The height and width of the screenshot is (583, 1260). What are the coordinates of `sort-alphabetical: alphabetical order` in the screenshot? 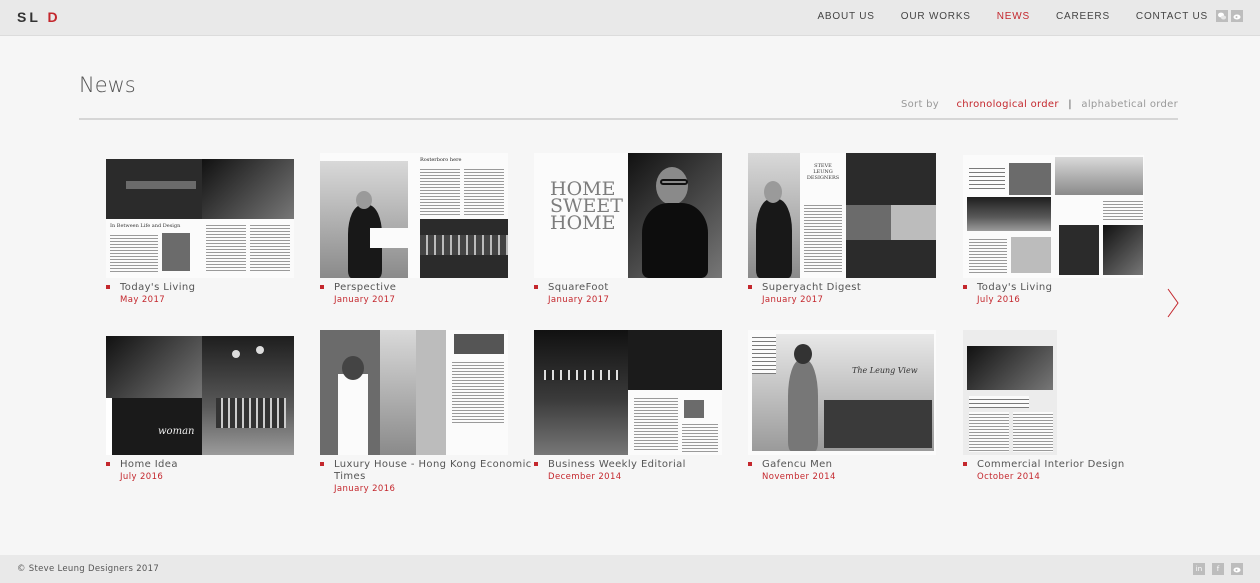 It's located at (1129, 104).